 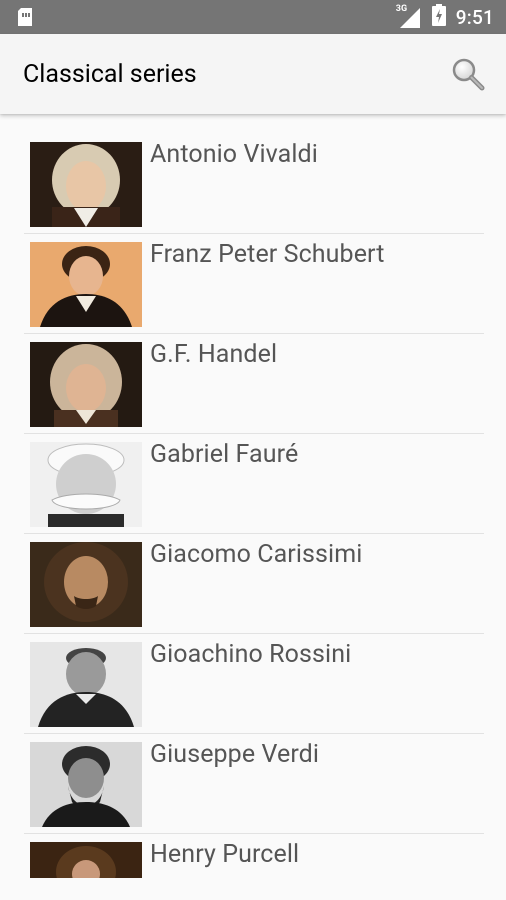 What do you see at coordinates (254, 284) in the screenshot?
I see `composer-item: Franz Peter Schubert` at bounding box center [254, 284].